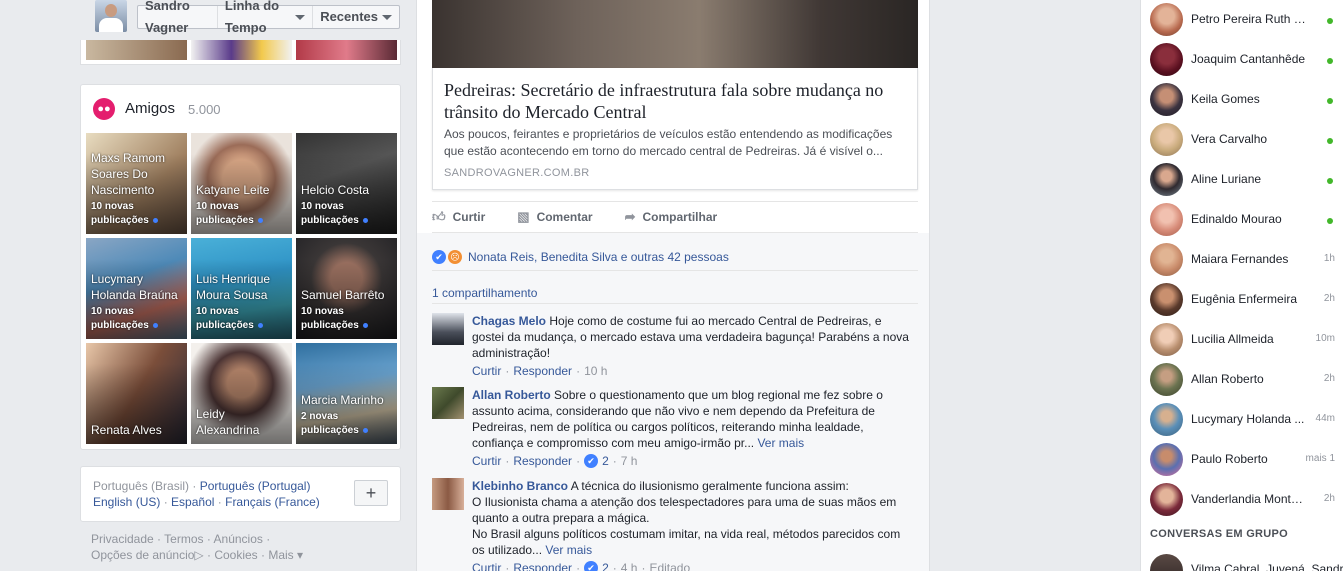 The height and width of the screenshot is (571, 1343). Describe the element at coordinates (334, 214) in the screenshot. I see `friend-new-posts: 10 novas publicações` at that location.